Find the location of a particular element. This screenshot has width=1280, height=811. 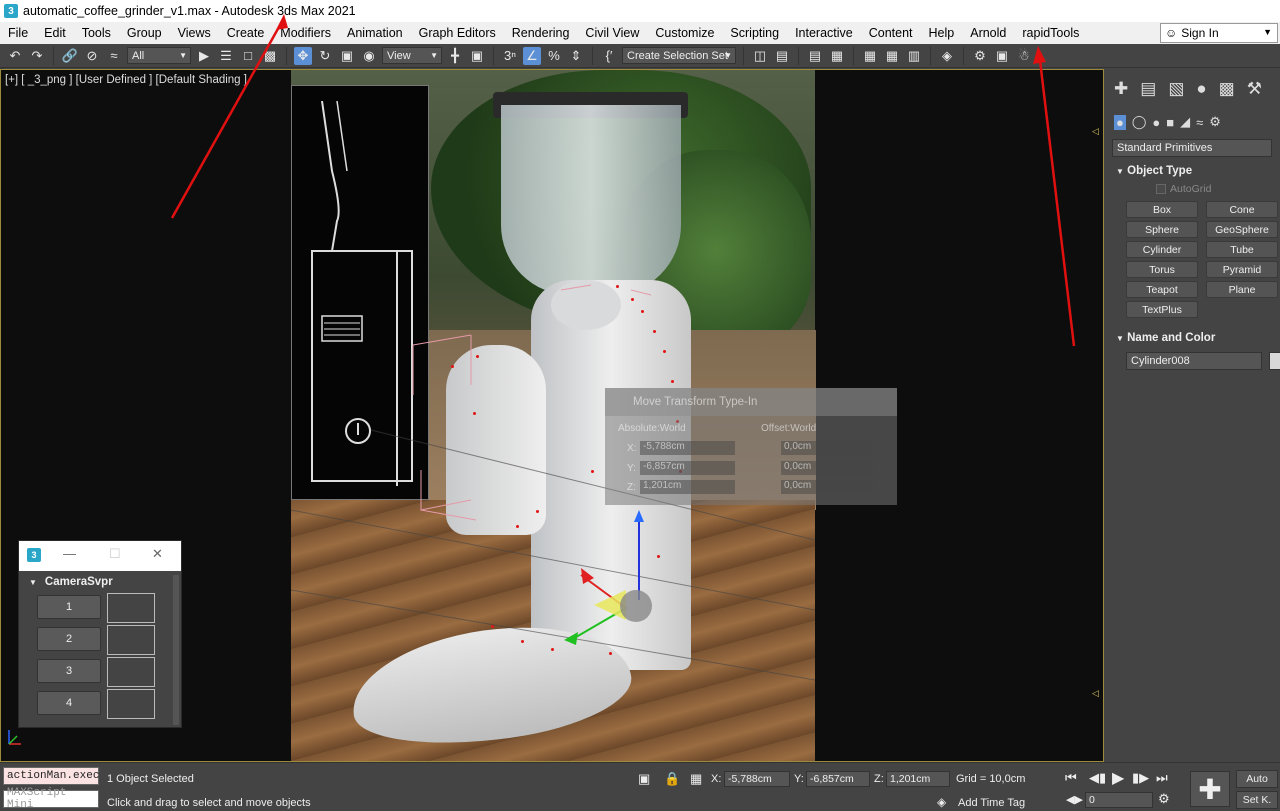

material-editor-icon: ◈ is located at coordinates (947, 56).